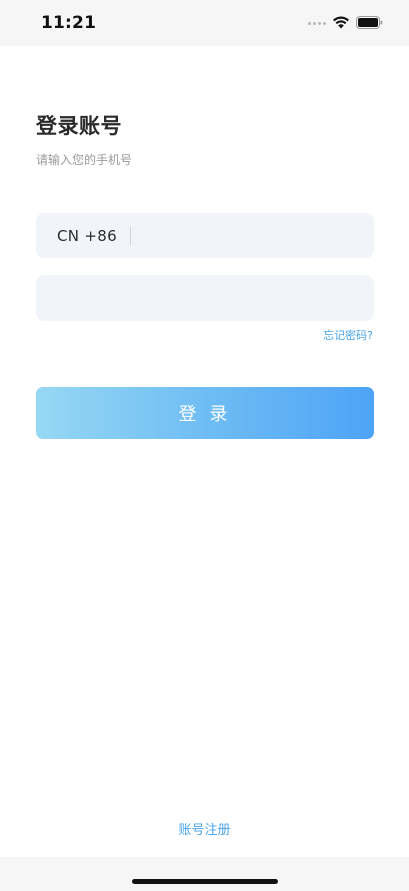 Image resolution: width=409 pixels, height=891 pixels. Describe the element at coordinates (87, 236) in the screenshot. I see `country-code-selector: CN +86` at that location.